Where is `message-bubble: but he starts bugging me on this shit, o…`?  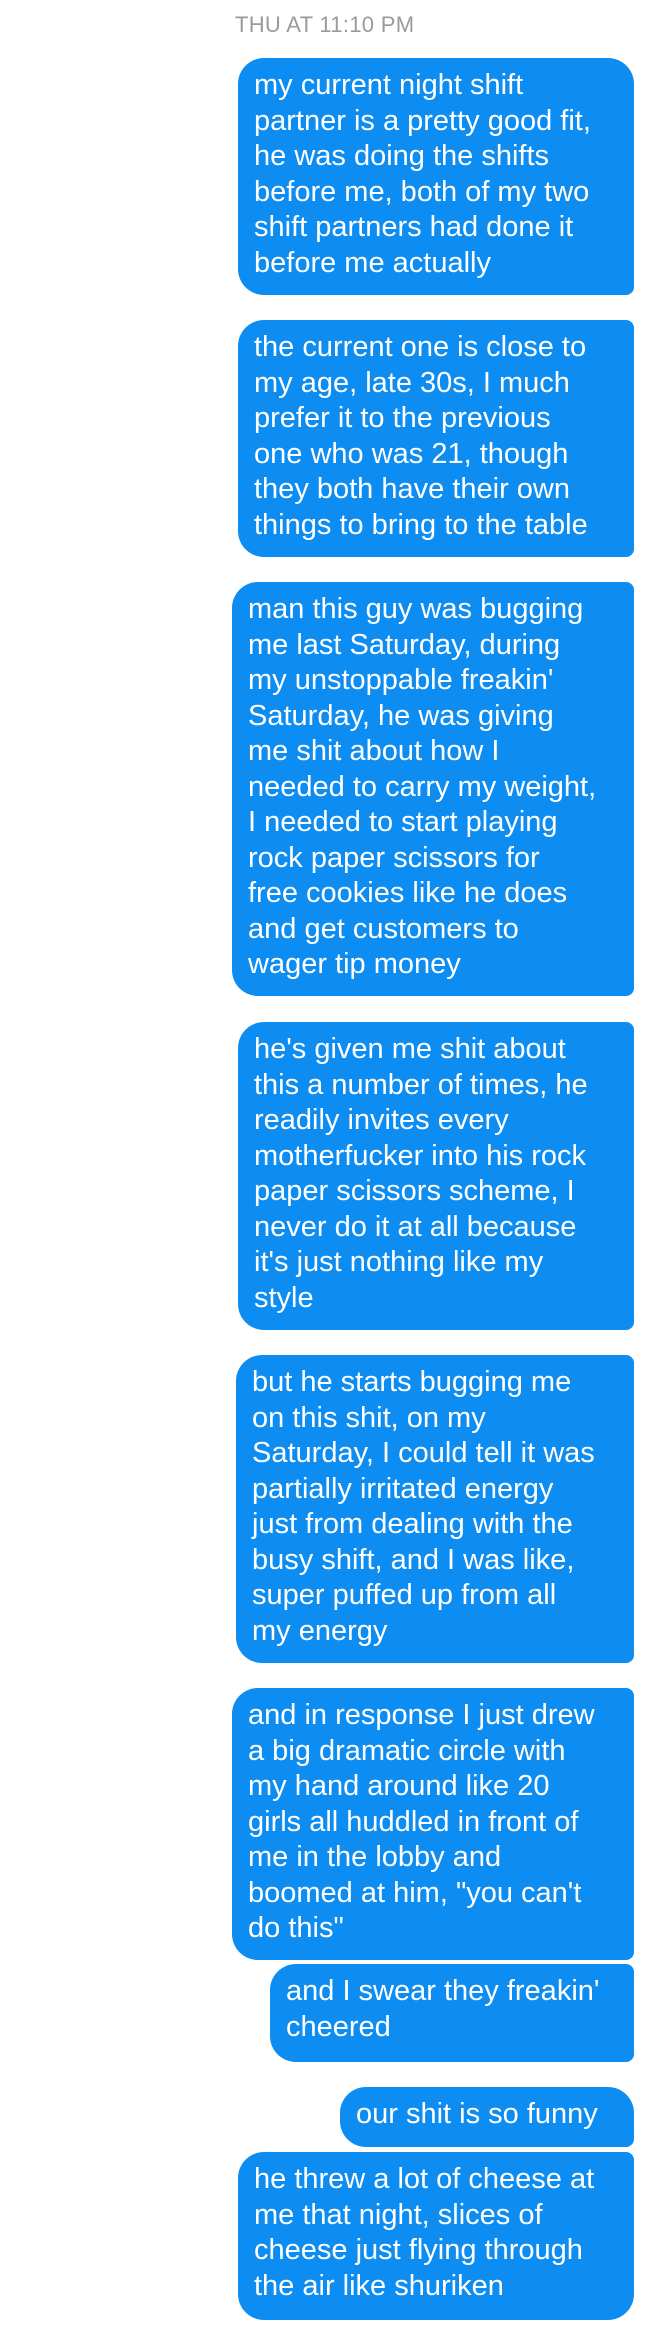 message-bubble: but he starts bugging me on this shit, o… is located at coordinates (435, 1509).